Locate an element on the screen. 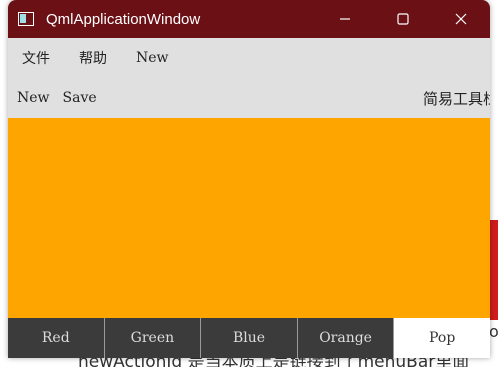  tool-bar: New Save 简易工具栏 is located at coordinates (249, 98).